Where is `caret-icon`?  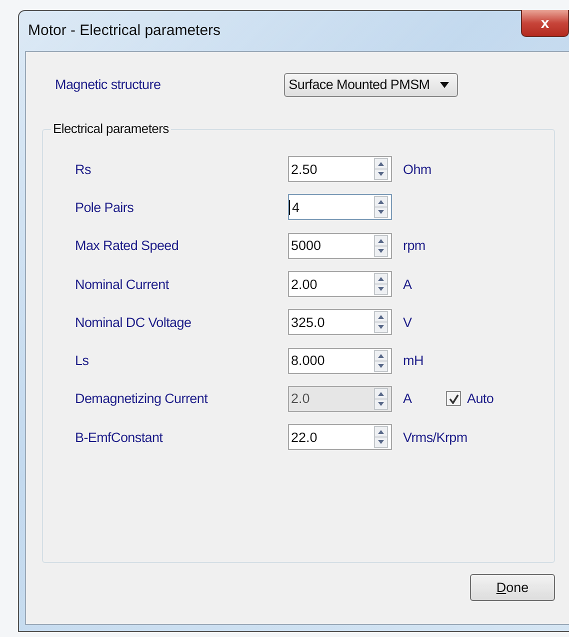
caret-icon is located at coordinates (444, 85).